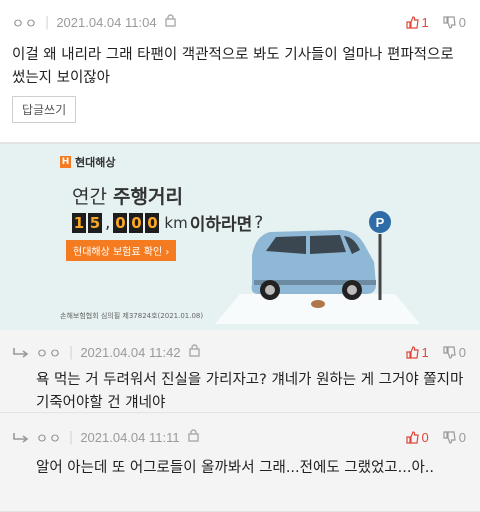 This screenshot has width=480, height=512. What do you see at coordinates (317, 267) in the screenshot?
I see `car-illustration: P` at bounding box center [317, 267].